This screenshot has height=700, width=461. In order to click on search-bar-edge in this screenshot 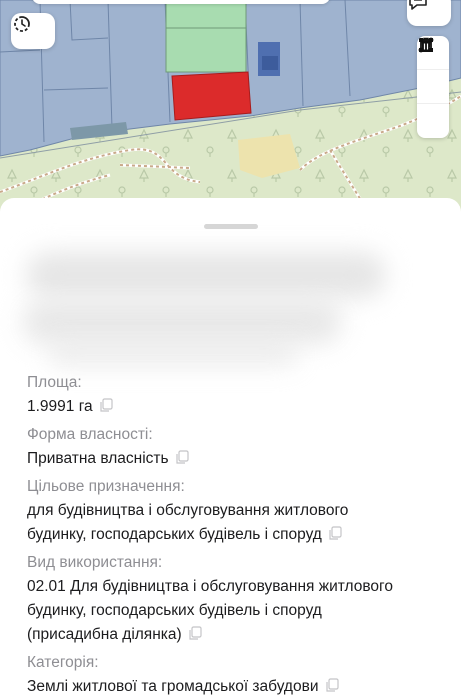, I will do `click(181, 2)`.